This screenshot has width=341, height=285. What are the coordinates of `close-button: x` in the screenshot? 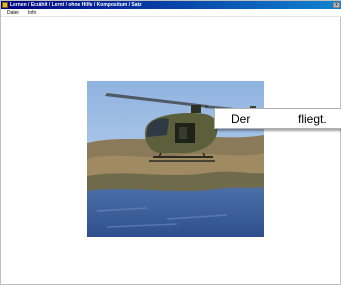 It's located at (336, 5).